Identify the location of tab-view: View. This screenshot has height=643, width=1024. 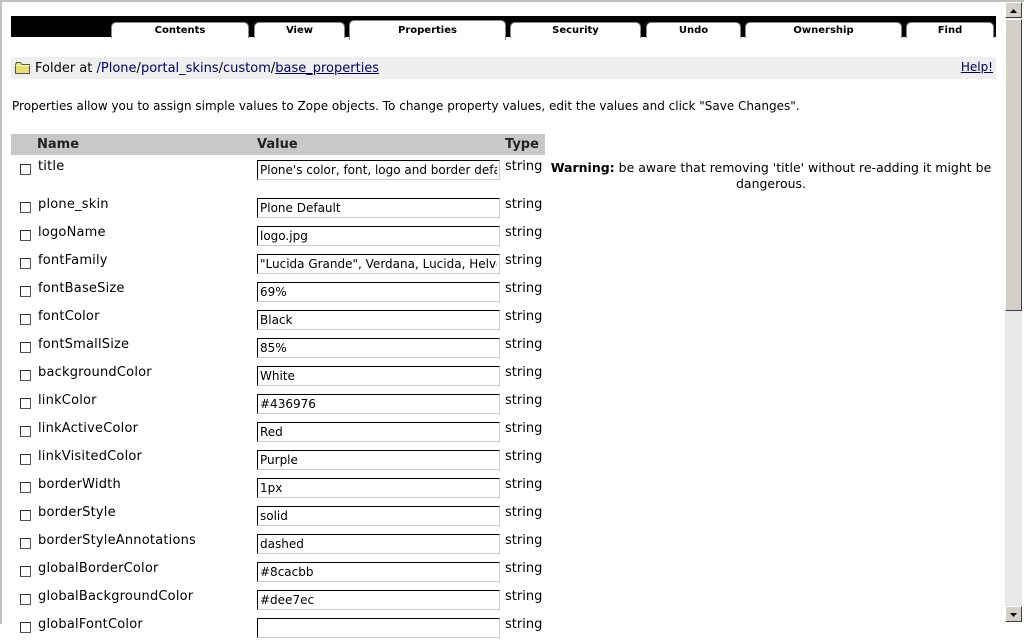
(299, 30).